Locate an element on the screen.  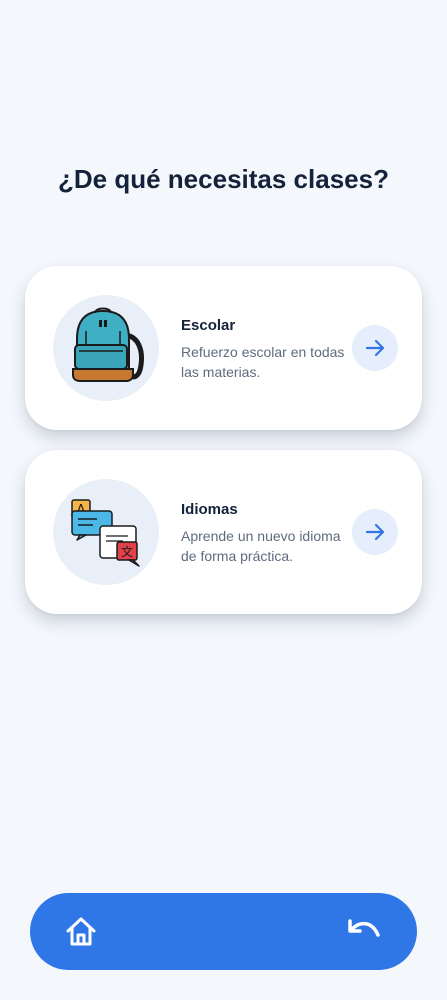
translate-icon: A 文 is located at coordinates (105, 533).